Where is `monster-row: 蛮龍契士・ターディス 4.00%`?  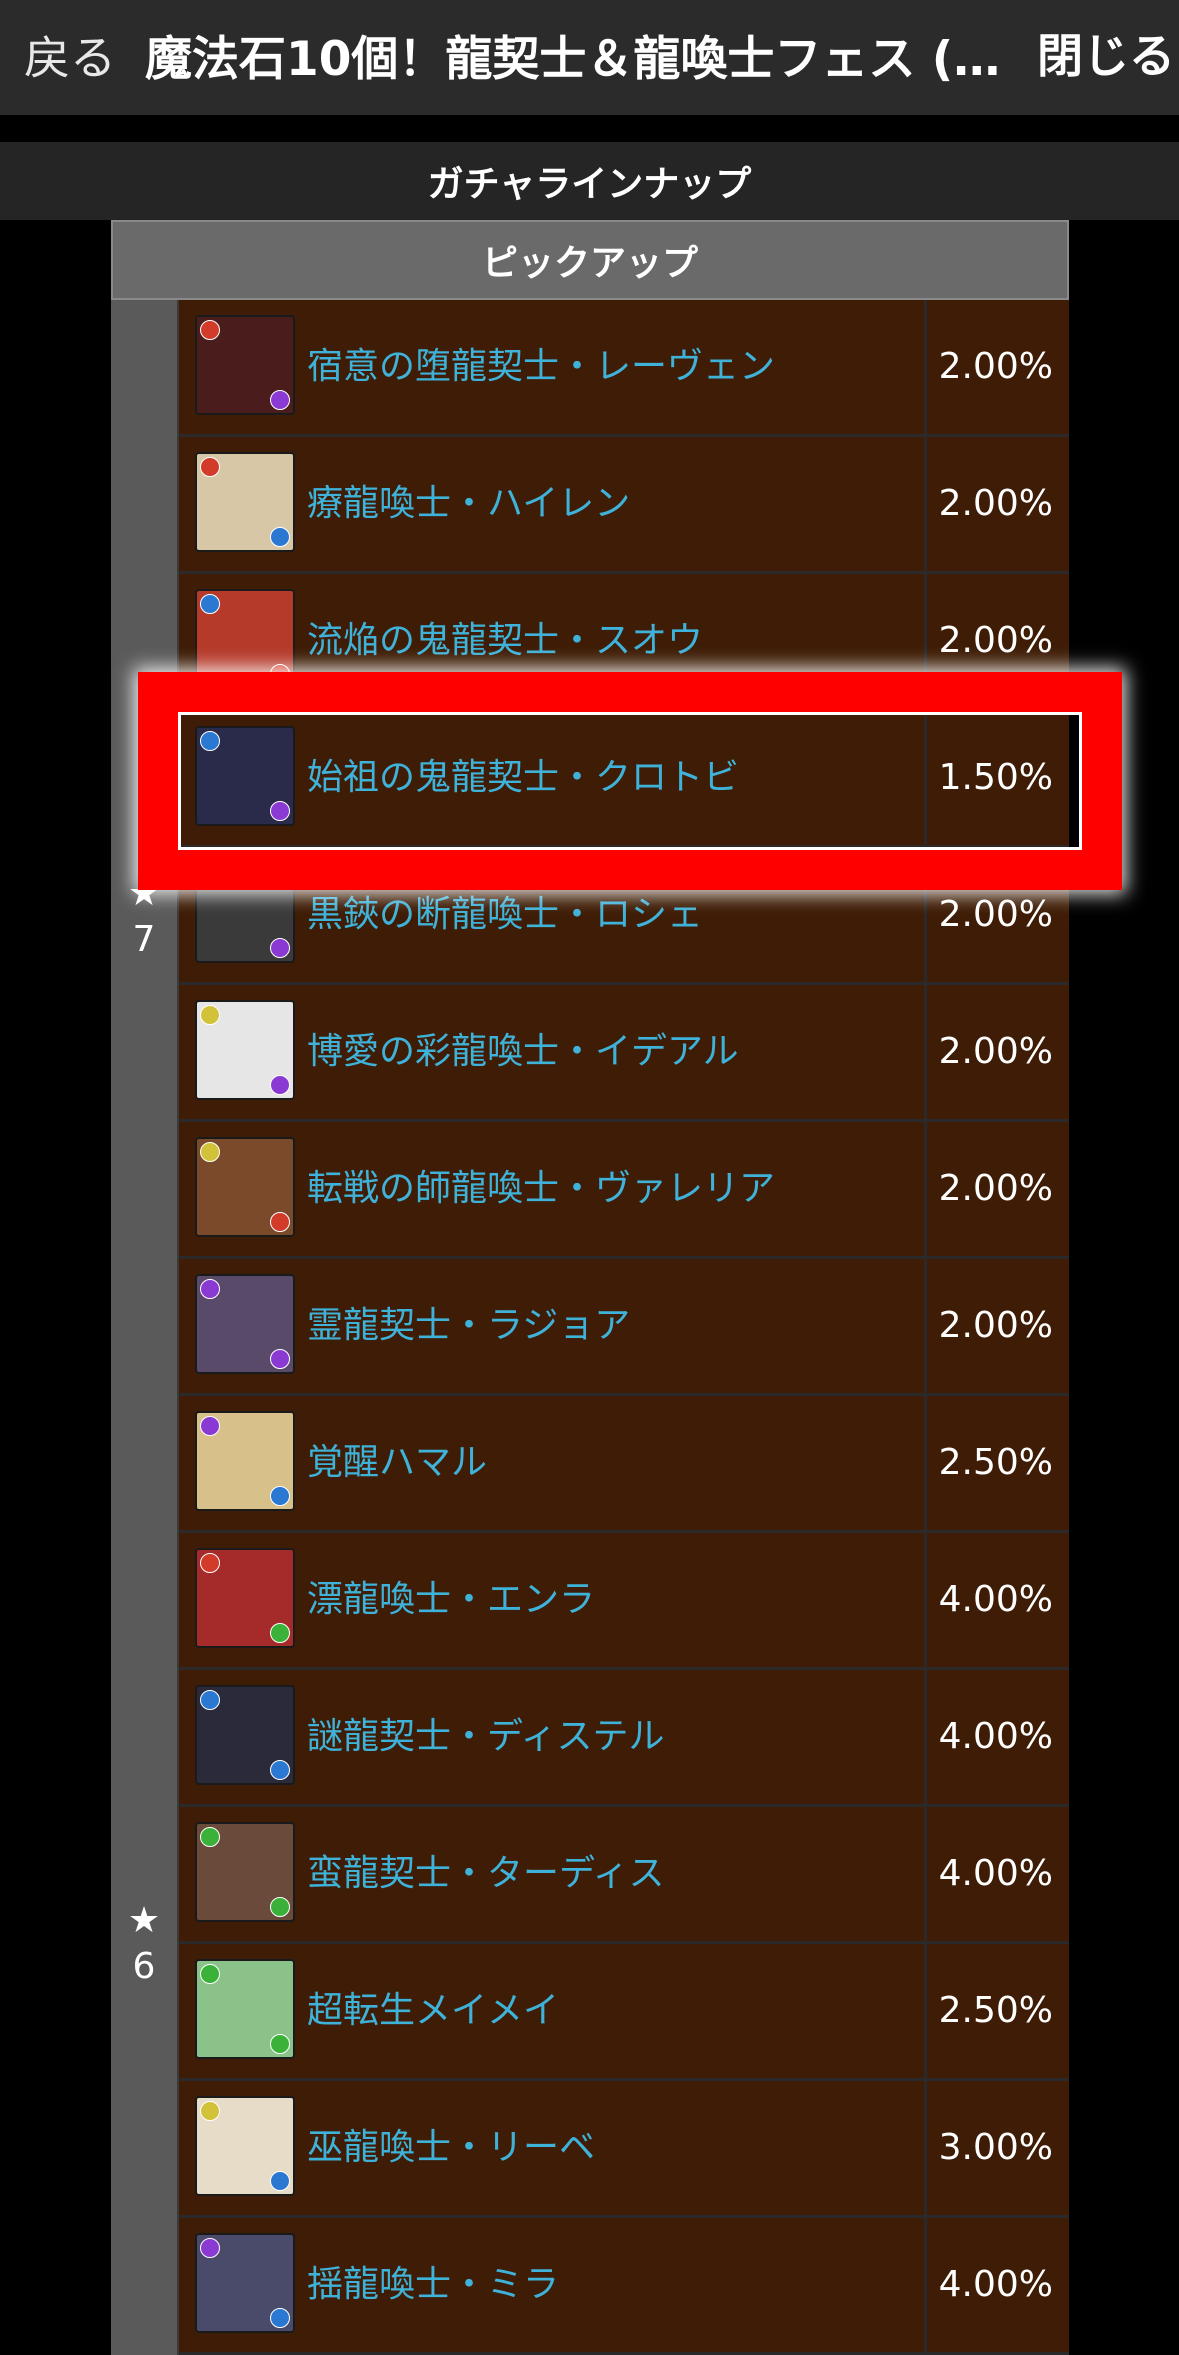 monster-row: 蛮龍契士・ターディス 4.00% is located at coordinates (624, 1875).